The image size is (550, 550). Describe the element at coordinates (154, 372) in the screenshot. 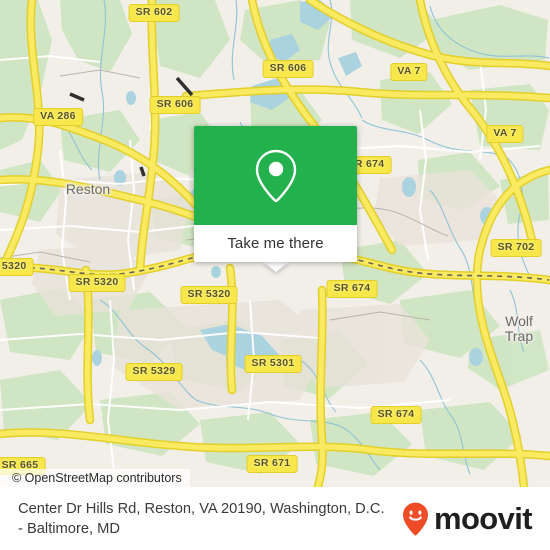

I see `road-shield: SR 5329` at that location.